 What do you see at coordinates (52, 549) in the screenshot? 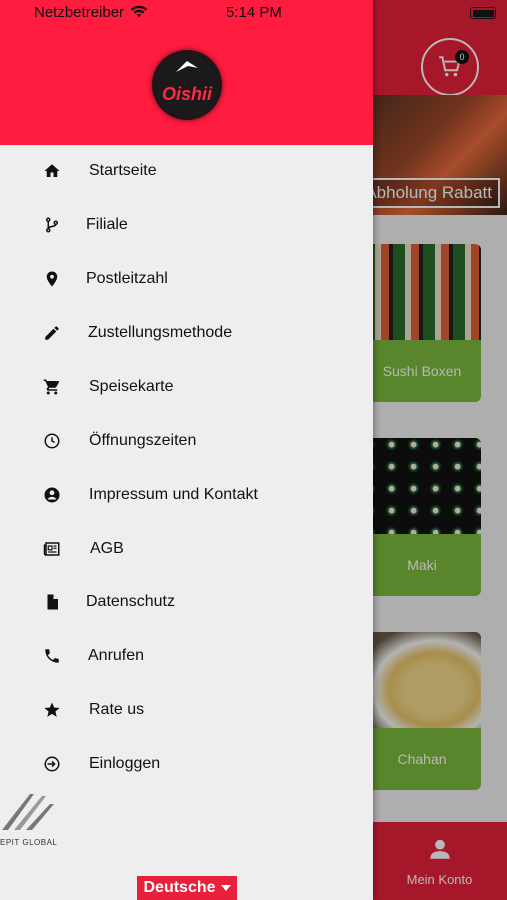
I see `newspaper-icon` at bounding box center [52, 549].